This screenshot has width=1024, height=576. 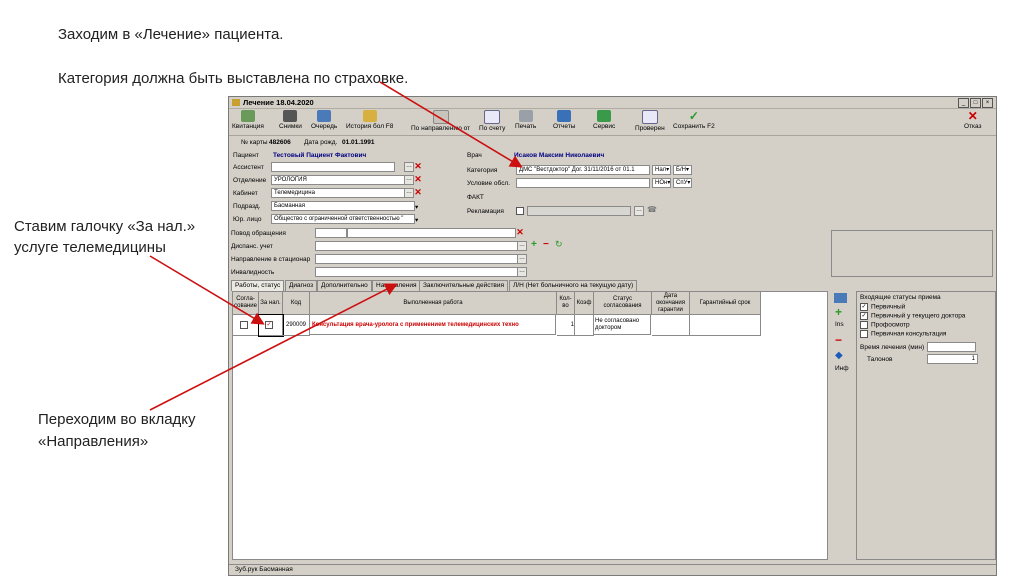 I want to click on arrow-to-referrals-tab, so click(x=273, y=347).